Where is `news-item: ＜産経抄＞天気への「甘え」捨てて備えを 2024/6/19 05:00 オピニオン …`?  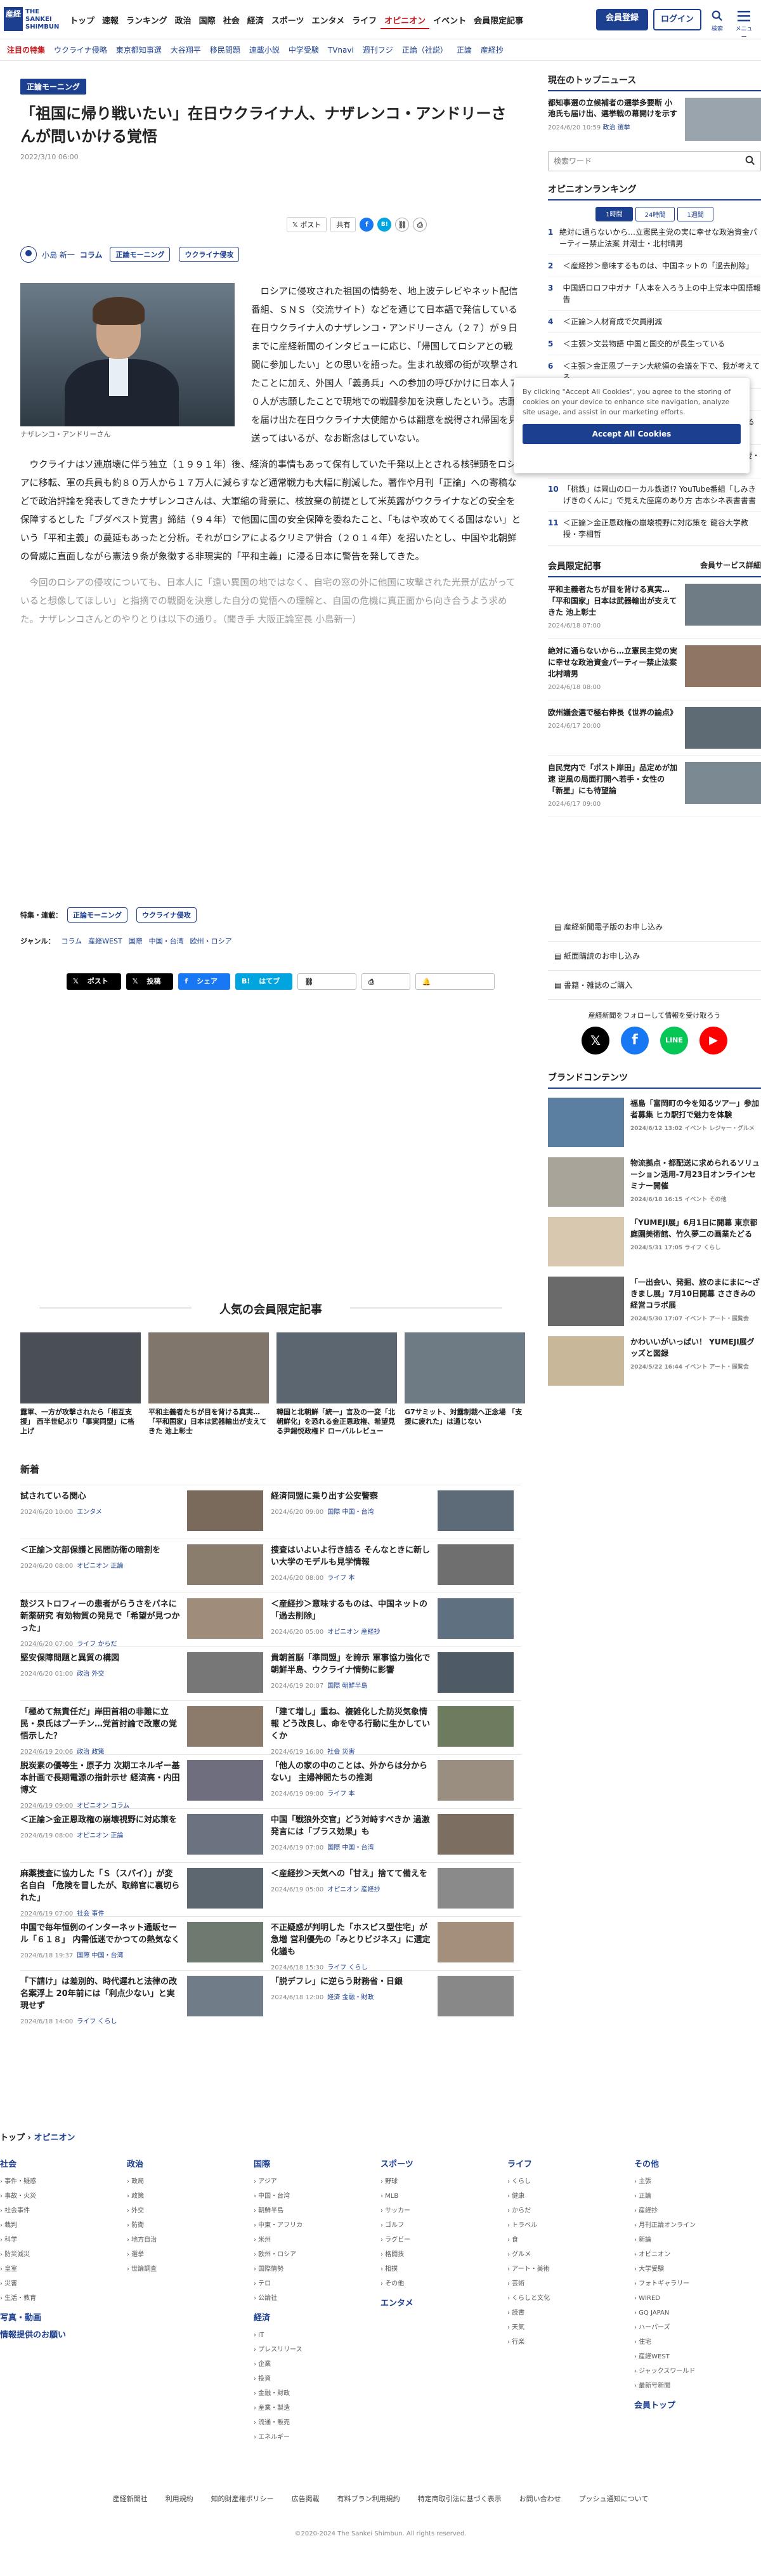 news-item: ＜産経抄＞天気への「甘え」捨てて備えを 2024/6/19 05:00 オピニオン … is located at coordinates (396, 1889).